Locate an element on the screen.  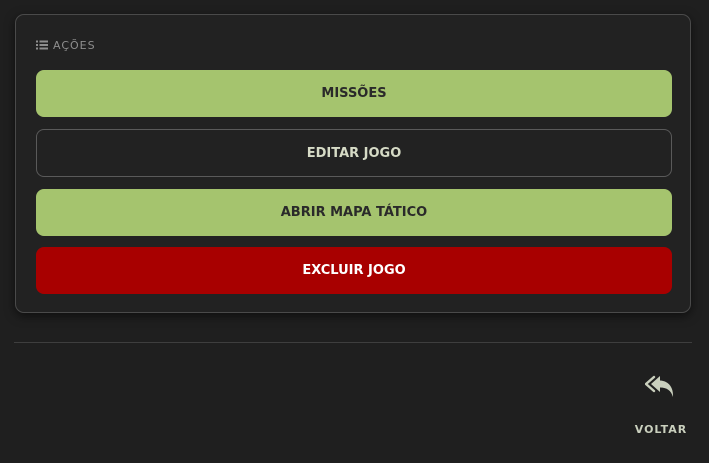
delete-game-button: EXCLUIR JOGO is located at coordinates (354, 270).